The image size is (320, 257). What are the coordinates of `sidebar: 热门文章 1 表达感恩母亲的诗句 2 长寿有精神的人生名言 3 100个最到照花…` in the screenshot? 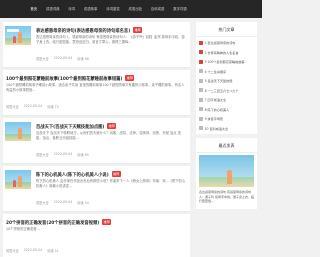 It's located at (226, 117).